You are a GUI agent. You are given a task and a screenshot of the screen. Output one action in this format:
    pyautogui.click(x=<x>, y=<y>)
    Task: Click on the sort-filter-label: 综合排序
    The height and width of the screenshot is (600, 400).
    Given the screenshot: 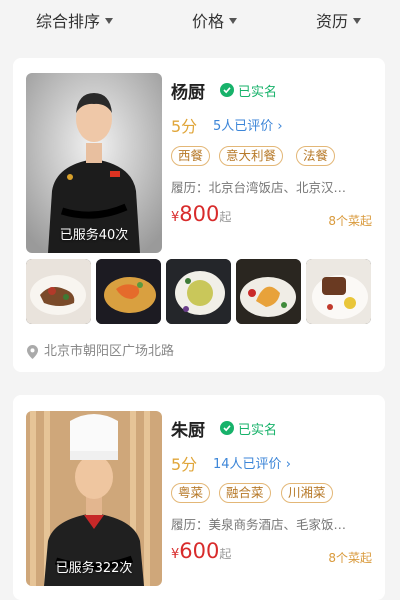 What is the action you would take?
    pyautogui.click(x=68, y=21)
    